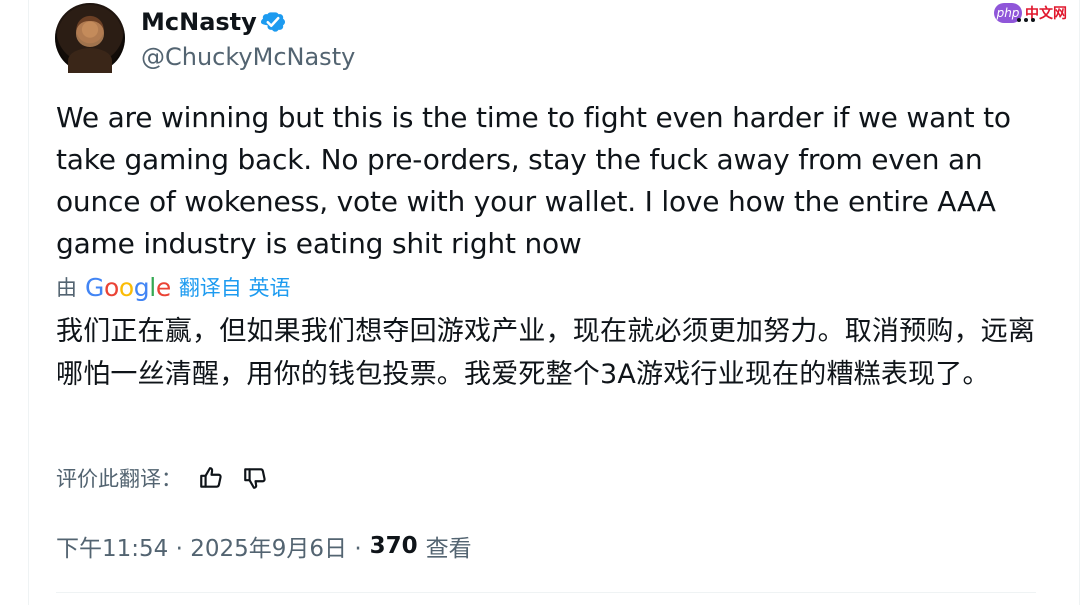  I want to click on avatar, so click(90, 38).